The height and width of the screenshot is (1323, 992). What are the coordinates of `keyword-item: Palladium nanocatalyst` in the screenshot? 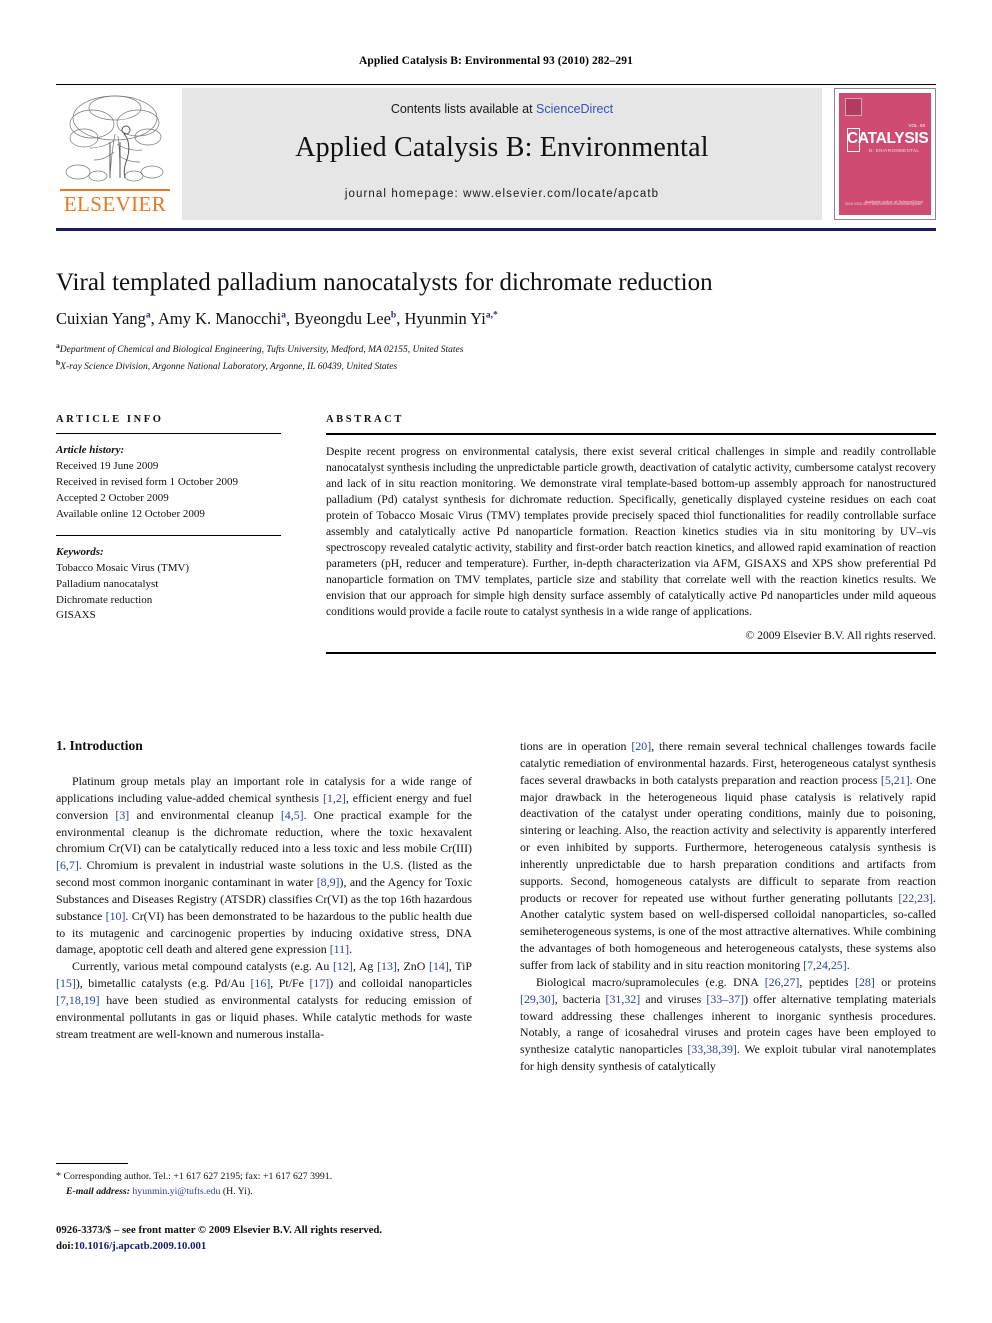 It's located at (107, 583).